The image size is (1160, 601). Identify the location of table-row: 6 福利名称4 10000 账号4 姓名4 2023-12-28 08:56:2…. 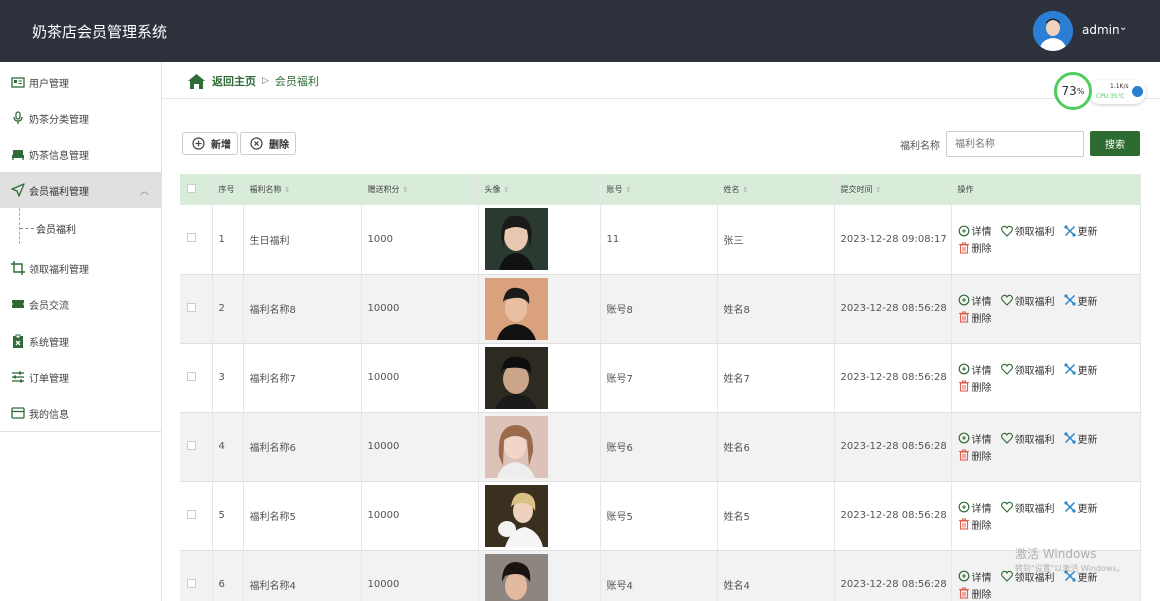
(660, 575).